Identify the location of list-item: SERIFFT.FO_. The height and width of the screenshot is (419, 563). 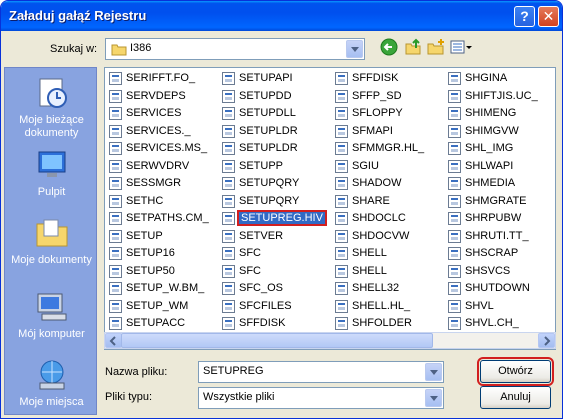
(159, 79).